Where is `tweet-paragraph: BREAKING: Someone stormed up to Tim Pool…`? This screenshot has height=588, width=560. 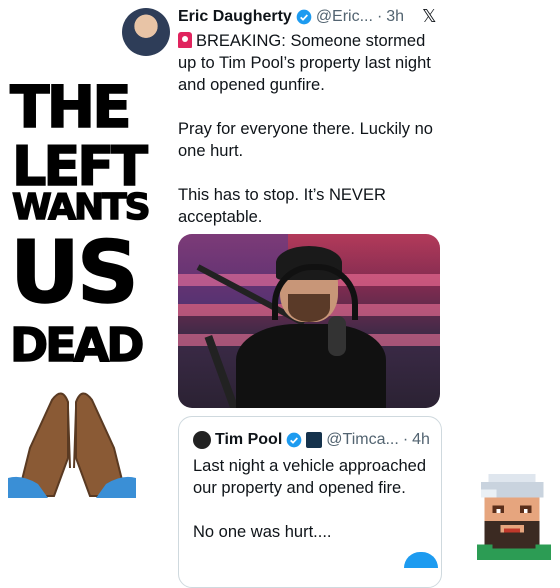 tweet-paragraph: BREAKING: Someone stormed up to Tim Pool… is located at coordinates (304, 63).